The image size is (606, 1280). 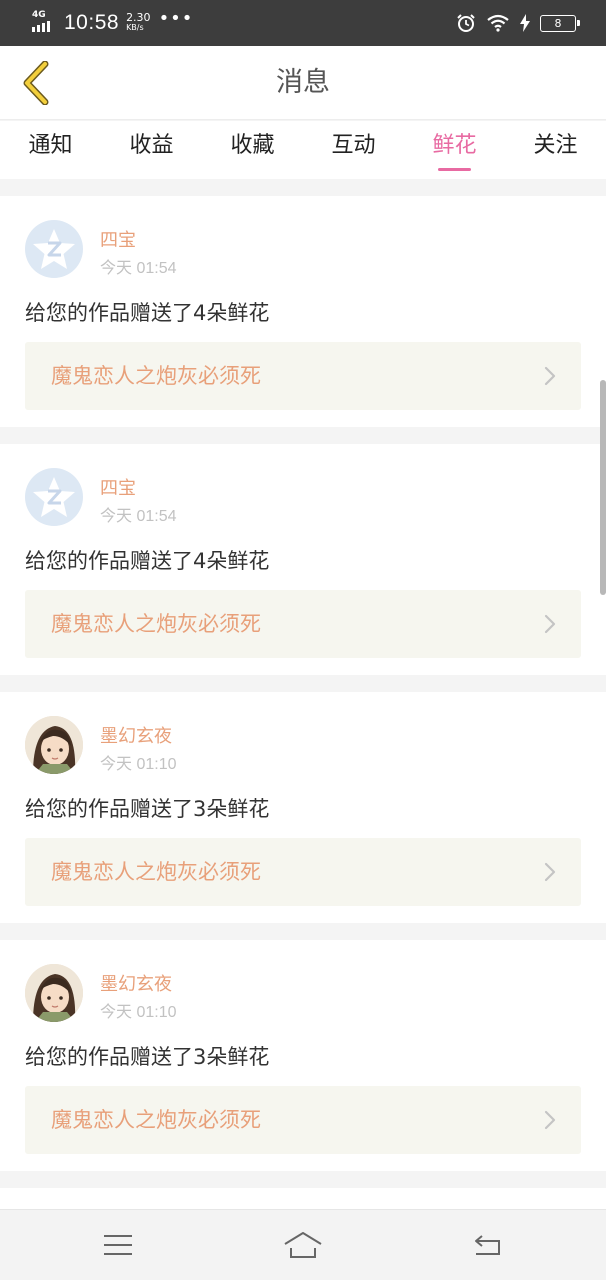 I want to click on home-icon, so click(x=303, y=1245).